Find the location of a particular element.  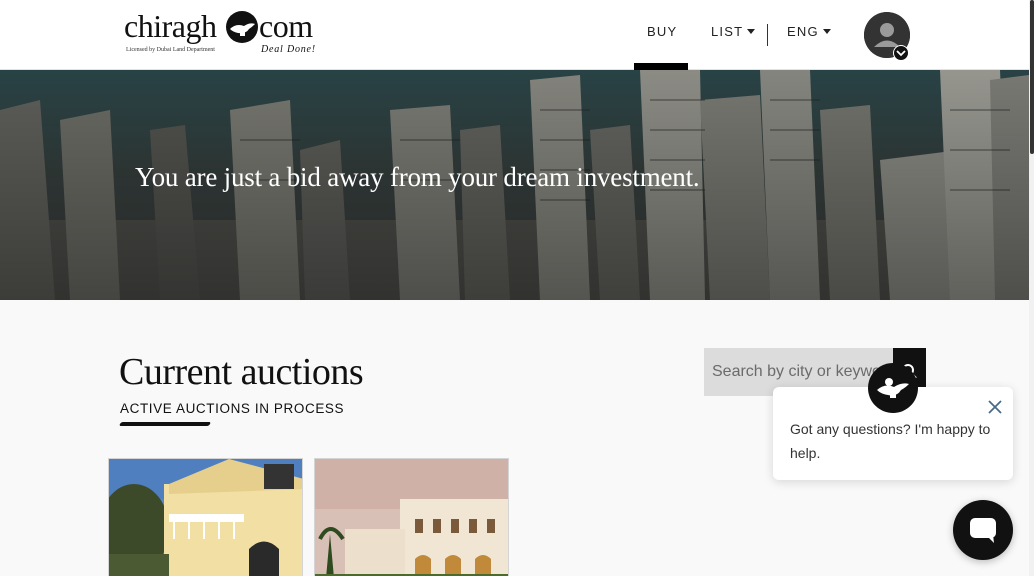

avatar-chevron-icon is located at coordinates (901, 53).